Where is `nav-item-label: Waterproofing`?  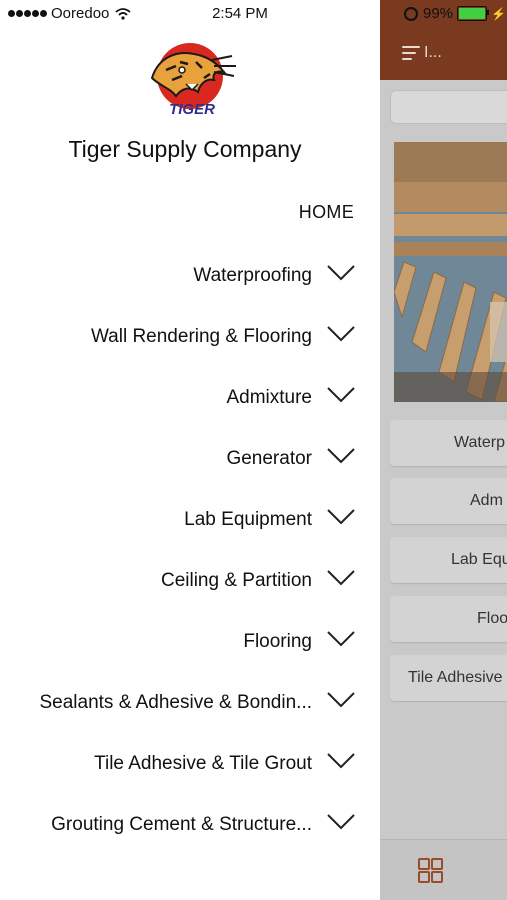 nav-item-label: Waterproofing is located at coordinates (252, 275).